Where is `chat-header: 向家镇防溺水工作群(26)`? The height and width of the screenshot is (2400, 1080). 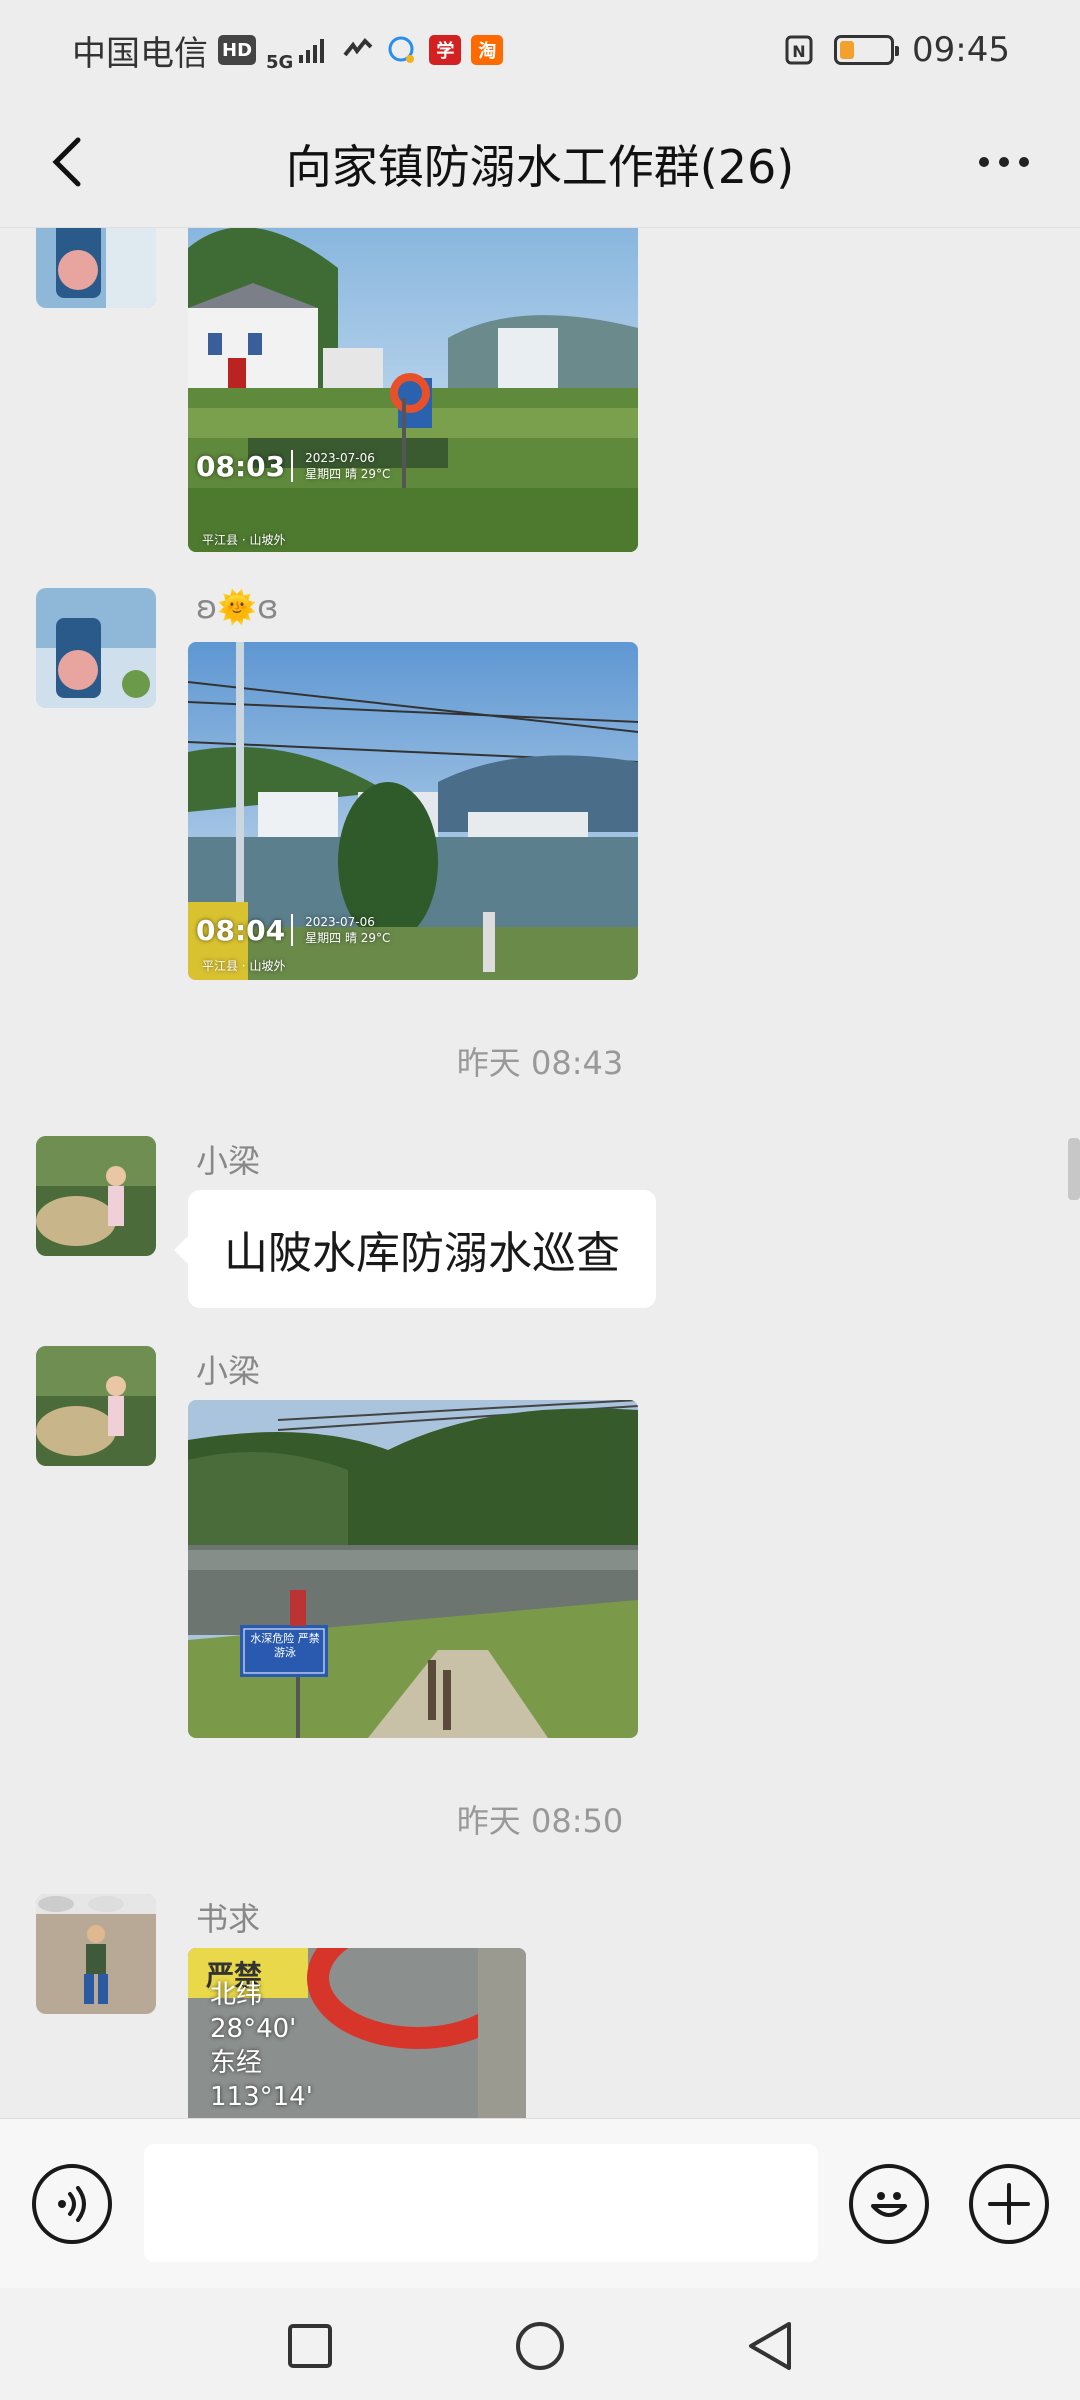
chat-header: 向家镇防溺水工作群(26) is located at coordinates (540, 164).